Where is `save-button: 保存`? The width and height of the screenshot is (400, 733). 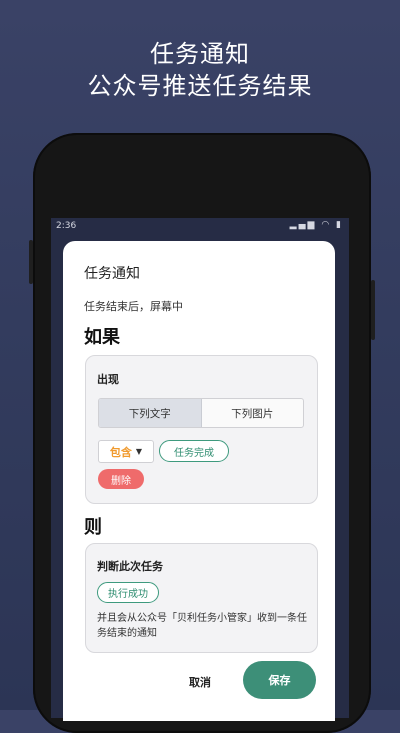 save-button: 保存 is located at coordinates (279, 680).